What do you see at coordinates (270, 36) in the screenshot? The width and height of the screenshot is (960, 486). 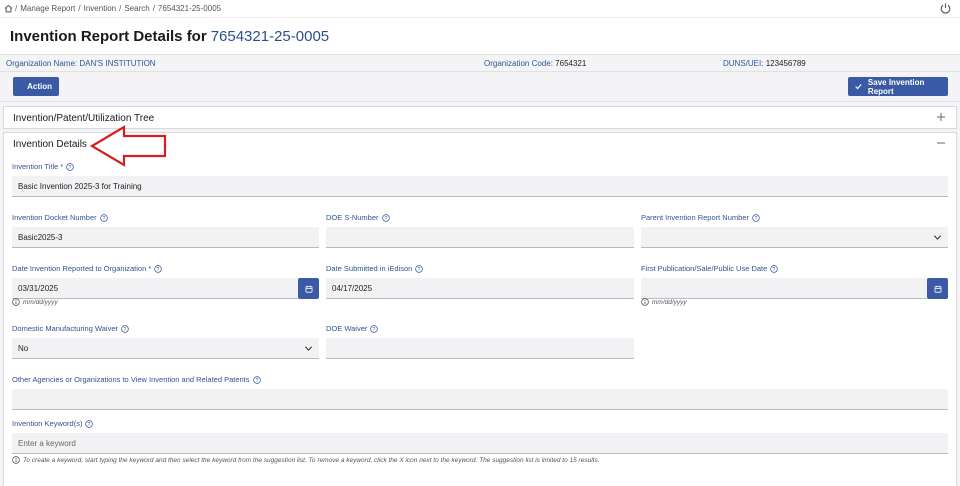 I see `report-id: 7654321-25-0005` at bounding box center [270, 36].